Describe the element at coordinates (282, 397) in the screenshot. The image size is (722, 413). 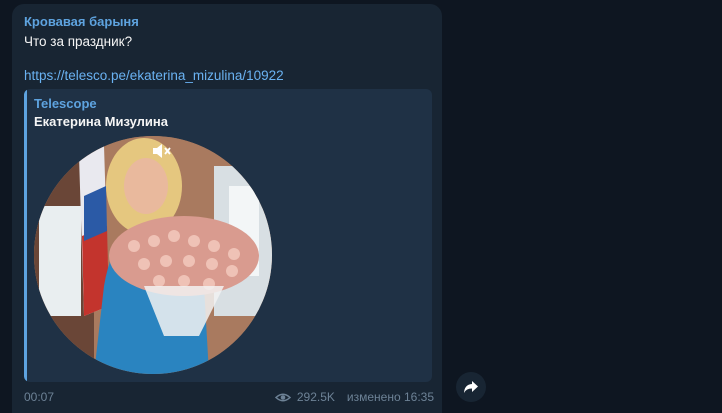
I see `eye-icon` at that location.